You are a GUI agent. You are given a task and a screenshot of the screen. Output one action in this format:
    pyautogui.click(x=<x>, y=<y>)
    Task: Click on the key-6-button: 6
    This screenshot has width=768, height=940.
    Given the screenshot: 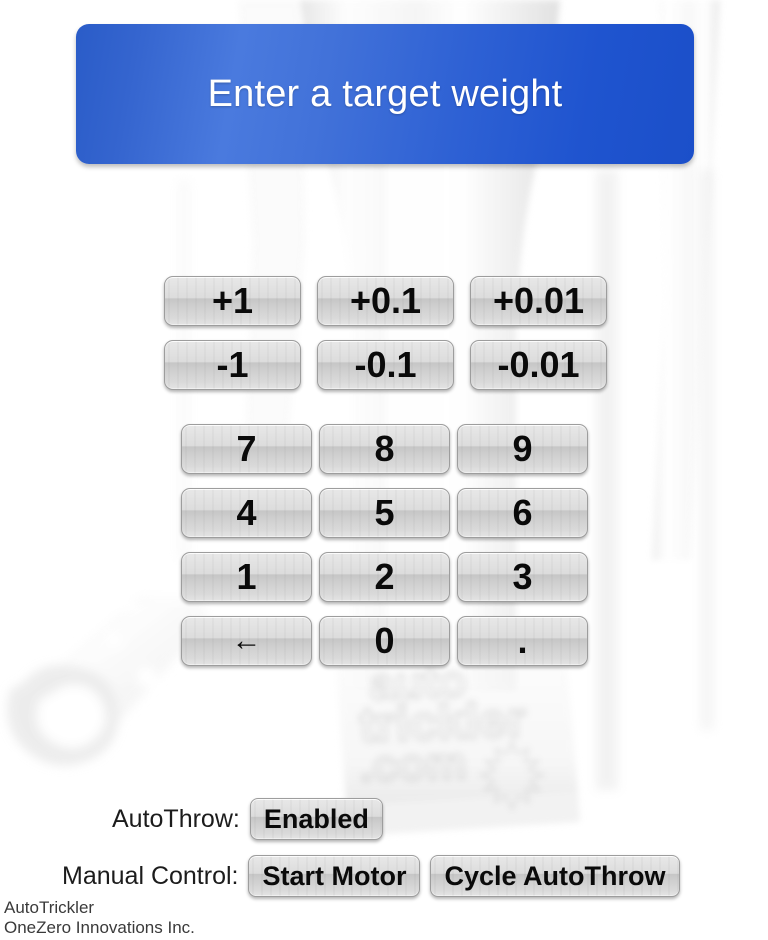 What is the action you would take?
    pyautogui.click(x=522, y=513)
    